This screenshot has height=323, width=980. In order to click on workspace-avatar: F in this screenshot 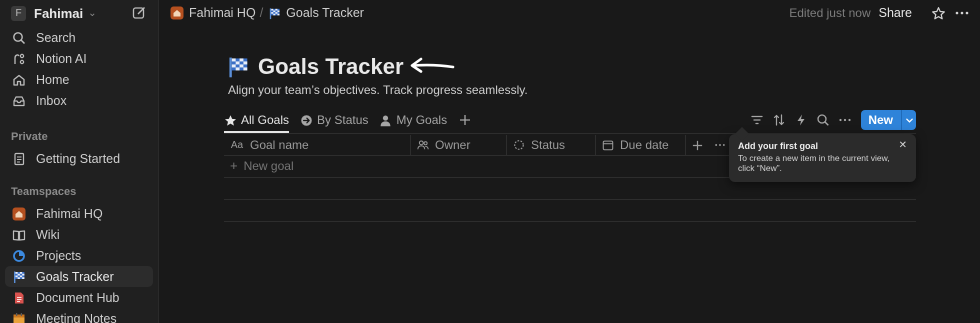, I will do `click(18, 13)`.